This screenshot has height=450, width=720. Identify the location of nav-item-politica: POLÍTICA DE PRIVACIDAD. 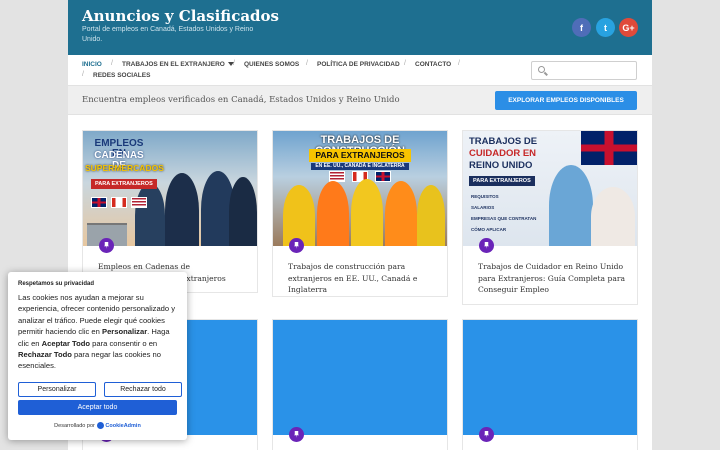
(358, 64).